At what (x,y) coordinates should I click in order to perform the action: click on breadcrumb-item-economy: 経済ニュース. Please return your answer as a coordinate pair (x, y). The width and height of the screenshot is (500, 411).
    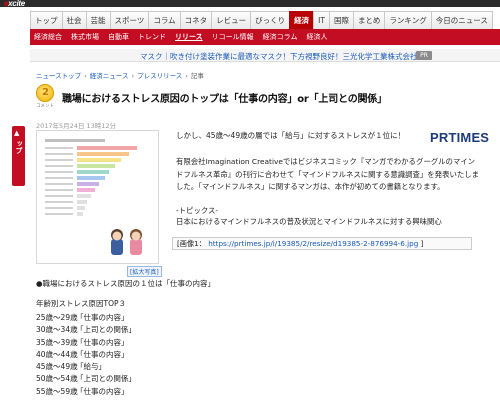
    Looking at the image, I should click on (109, 76).